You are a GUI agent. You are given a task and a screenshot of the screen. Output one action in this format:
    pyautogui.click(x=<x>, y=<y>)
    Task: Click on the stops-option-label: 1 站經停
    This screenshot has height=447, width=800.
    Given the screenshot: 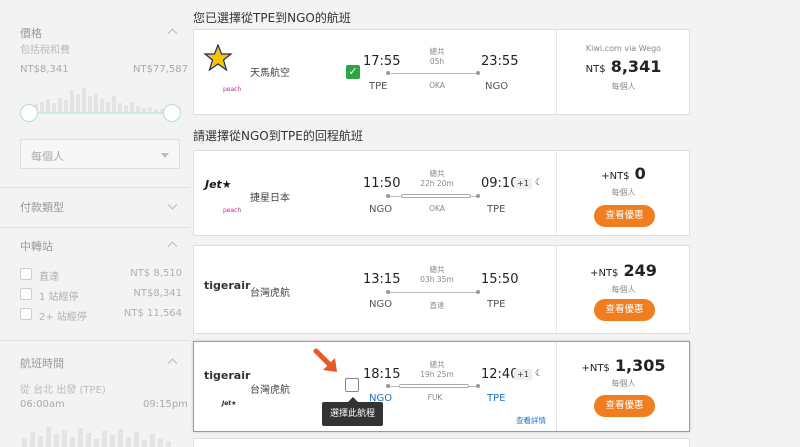 What is the action you would take?
    pyautogui.click(x=59, y=297)
    